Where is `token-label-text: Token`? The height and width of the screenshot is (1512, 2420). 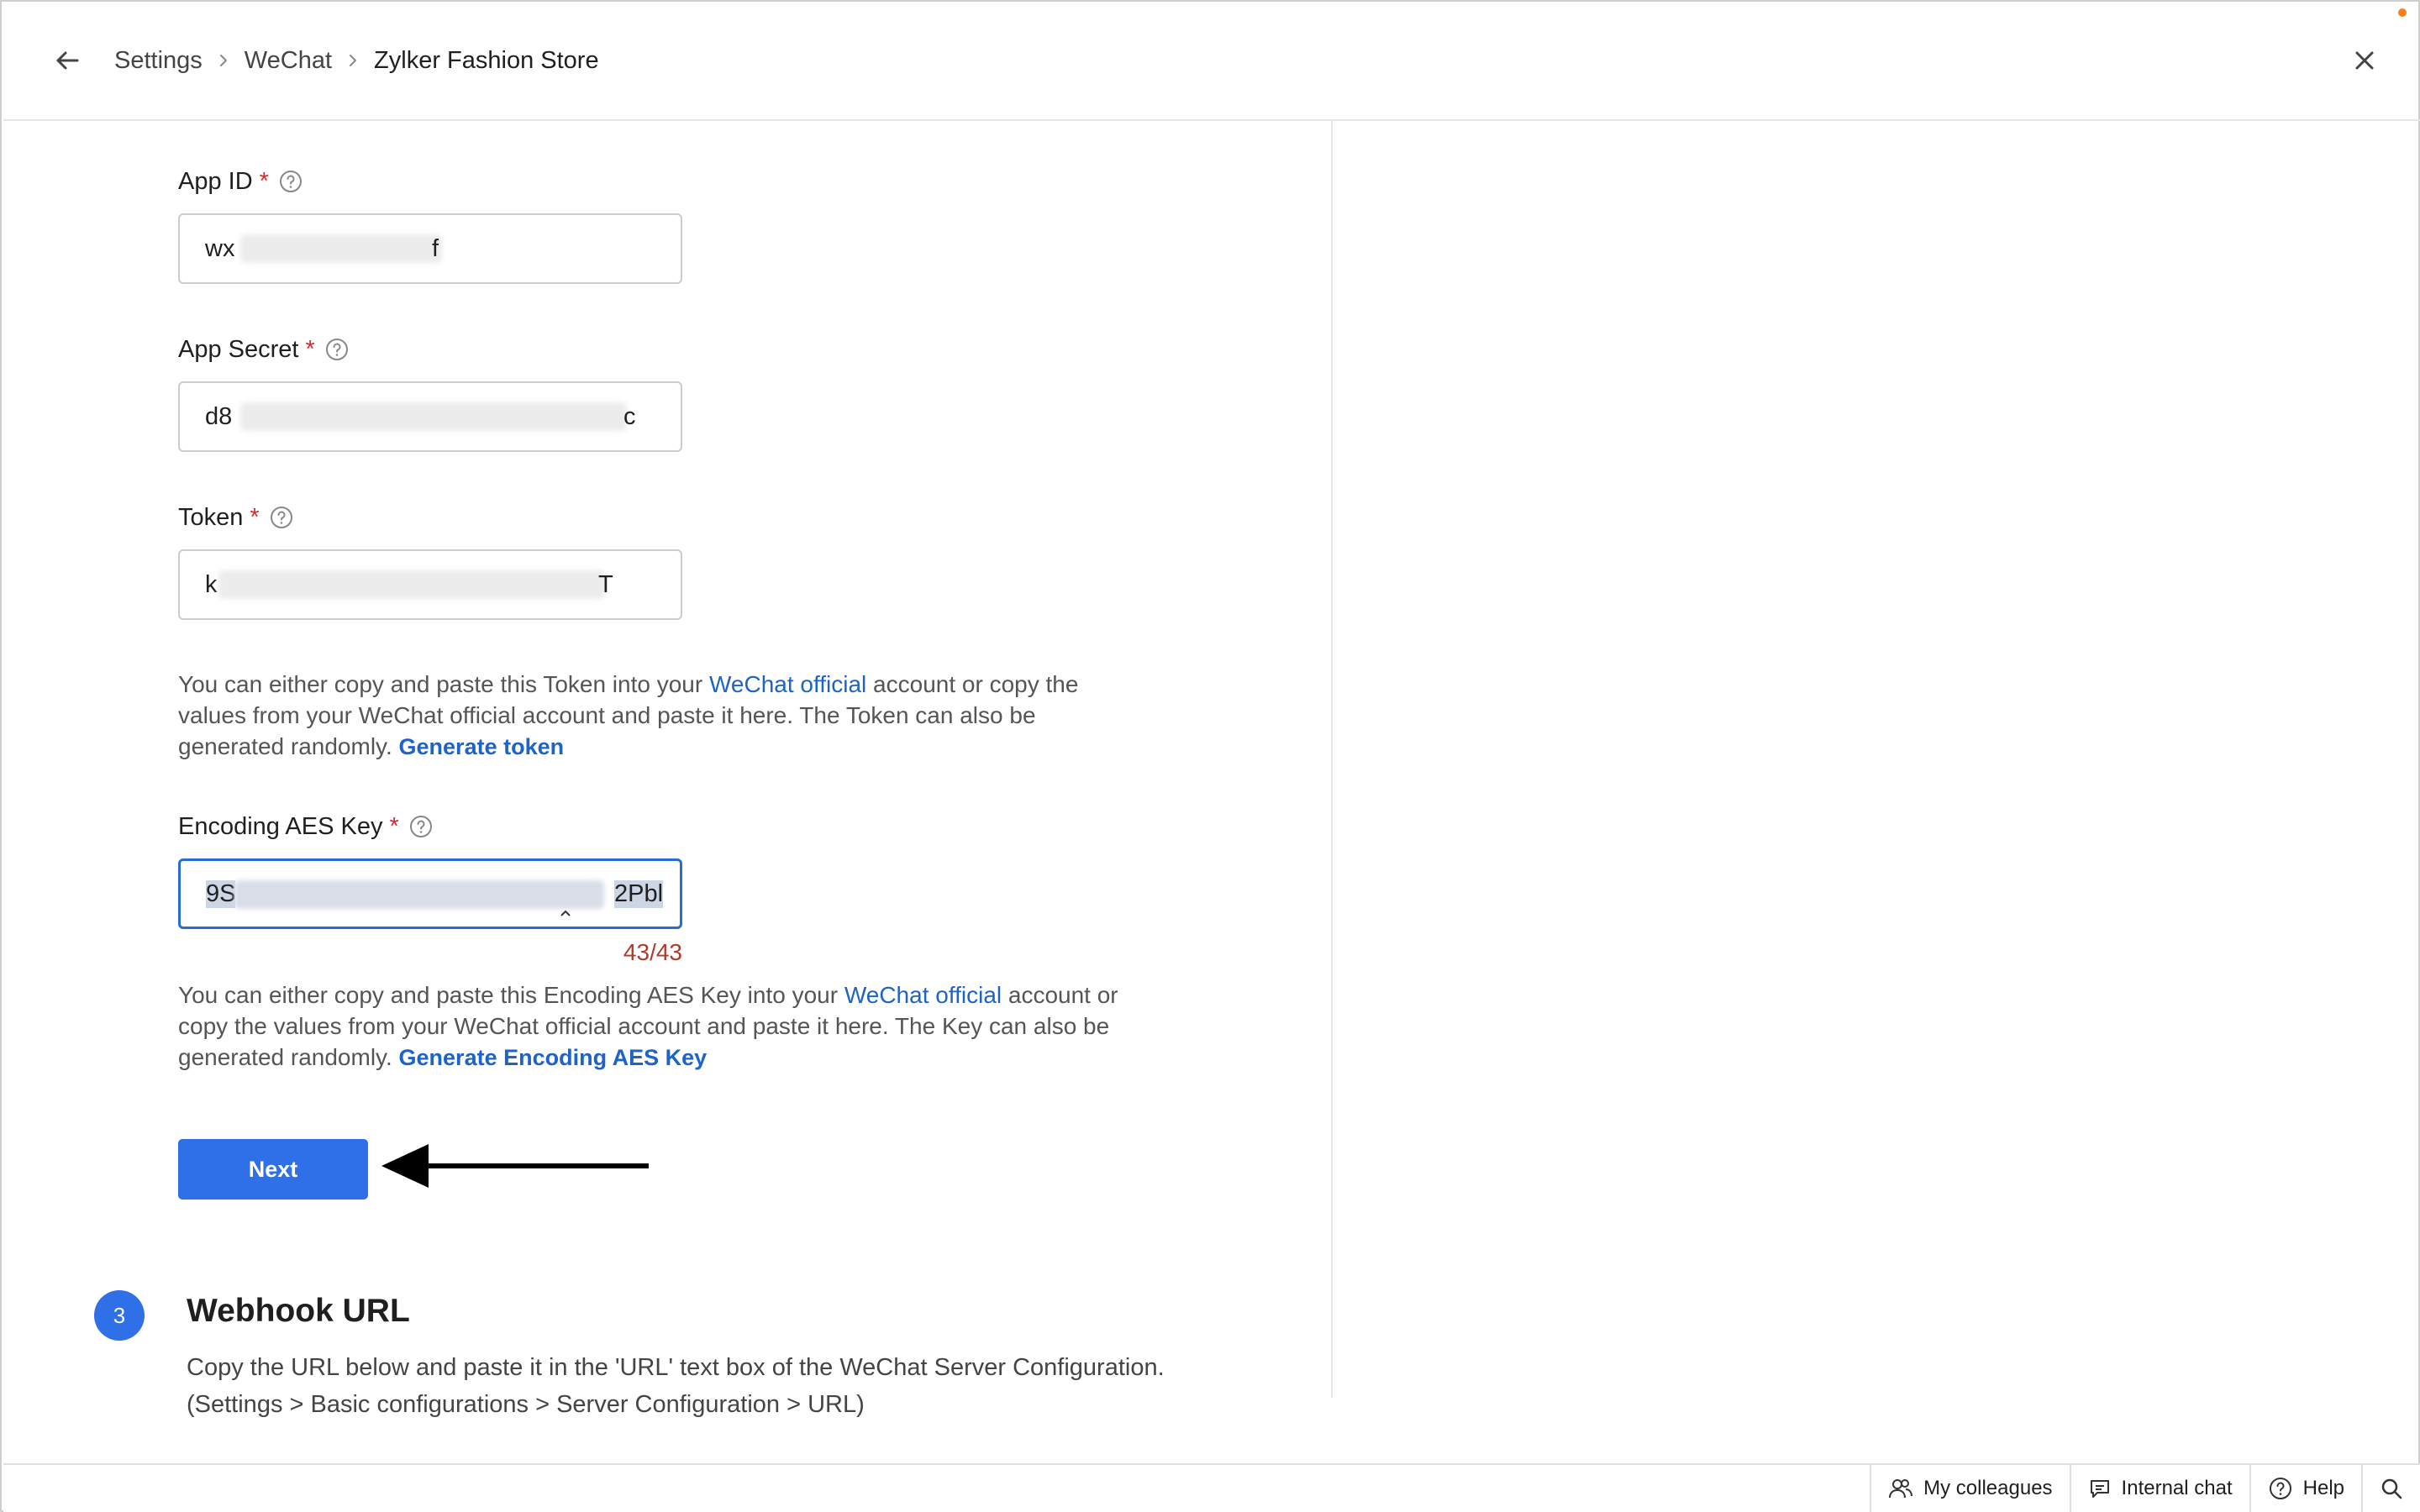
token-label-text: Token is located at coordinates (211, 517).